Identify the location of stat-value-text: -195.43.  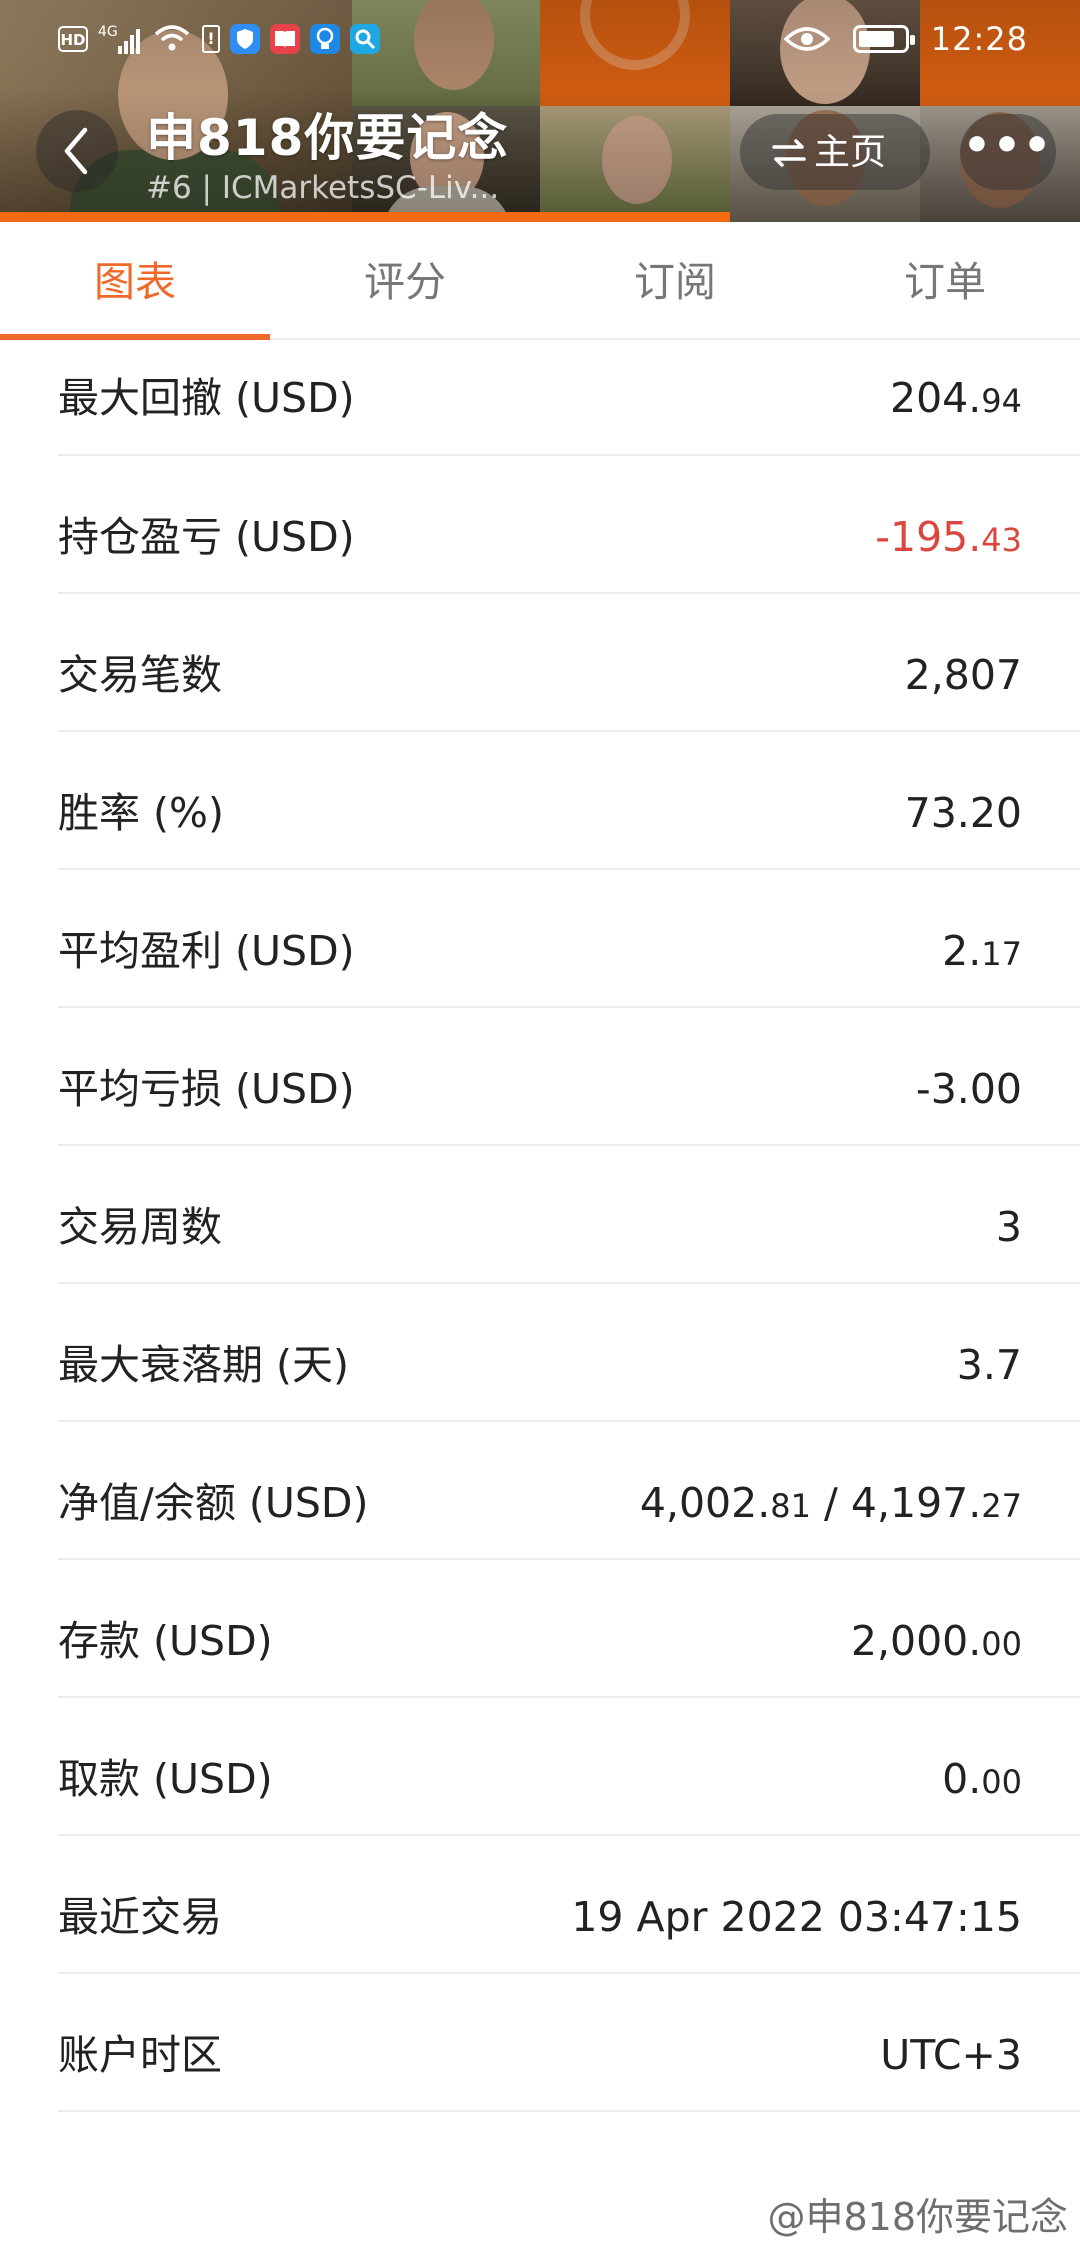
(948, 537).